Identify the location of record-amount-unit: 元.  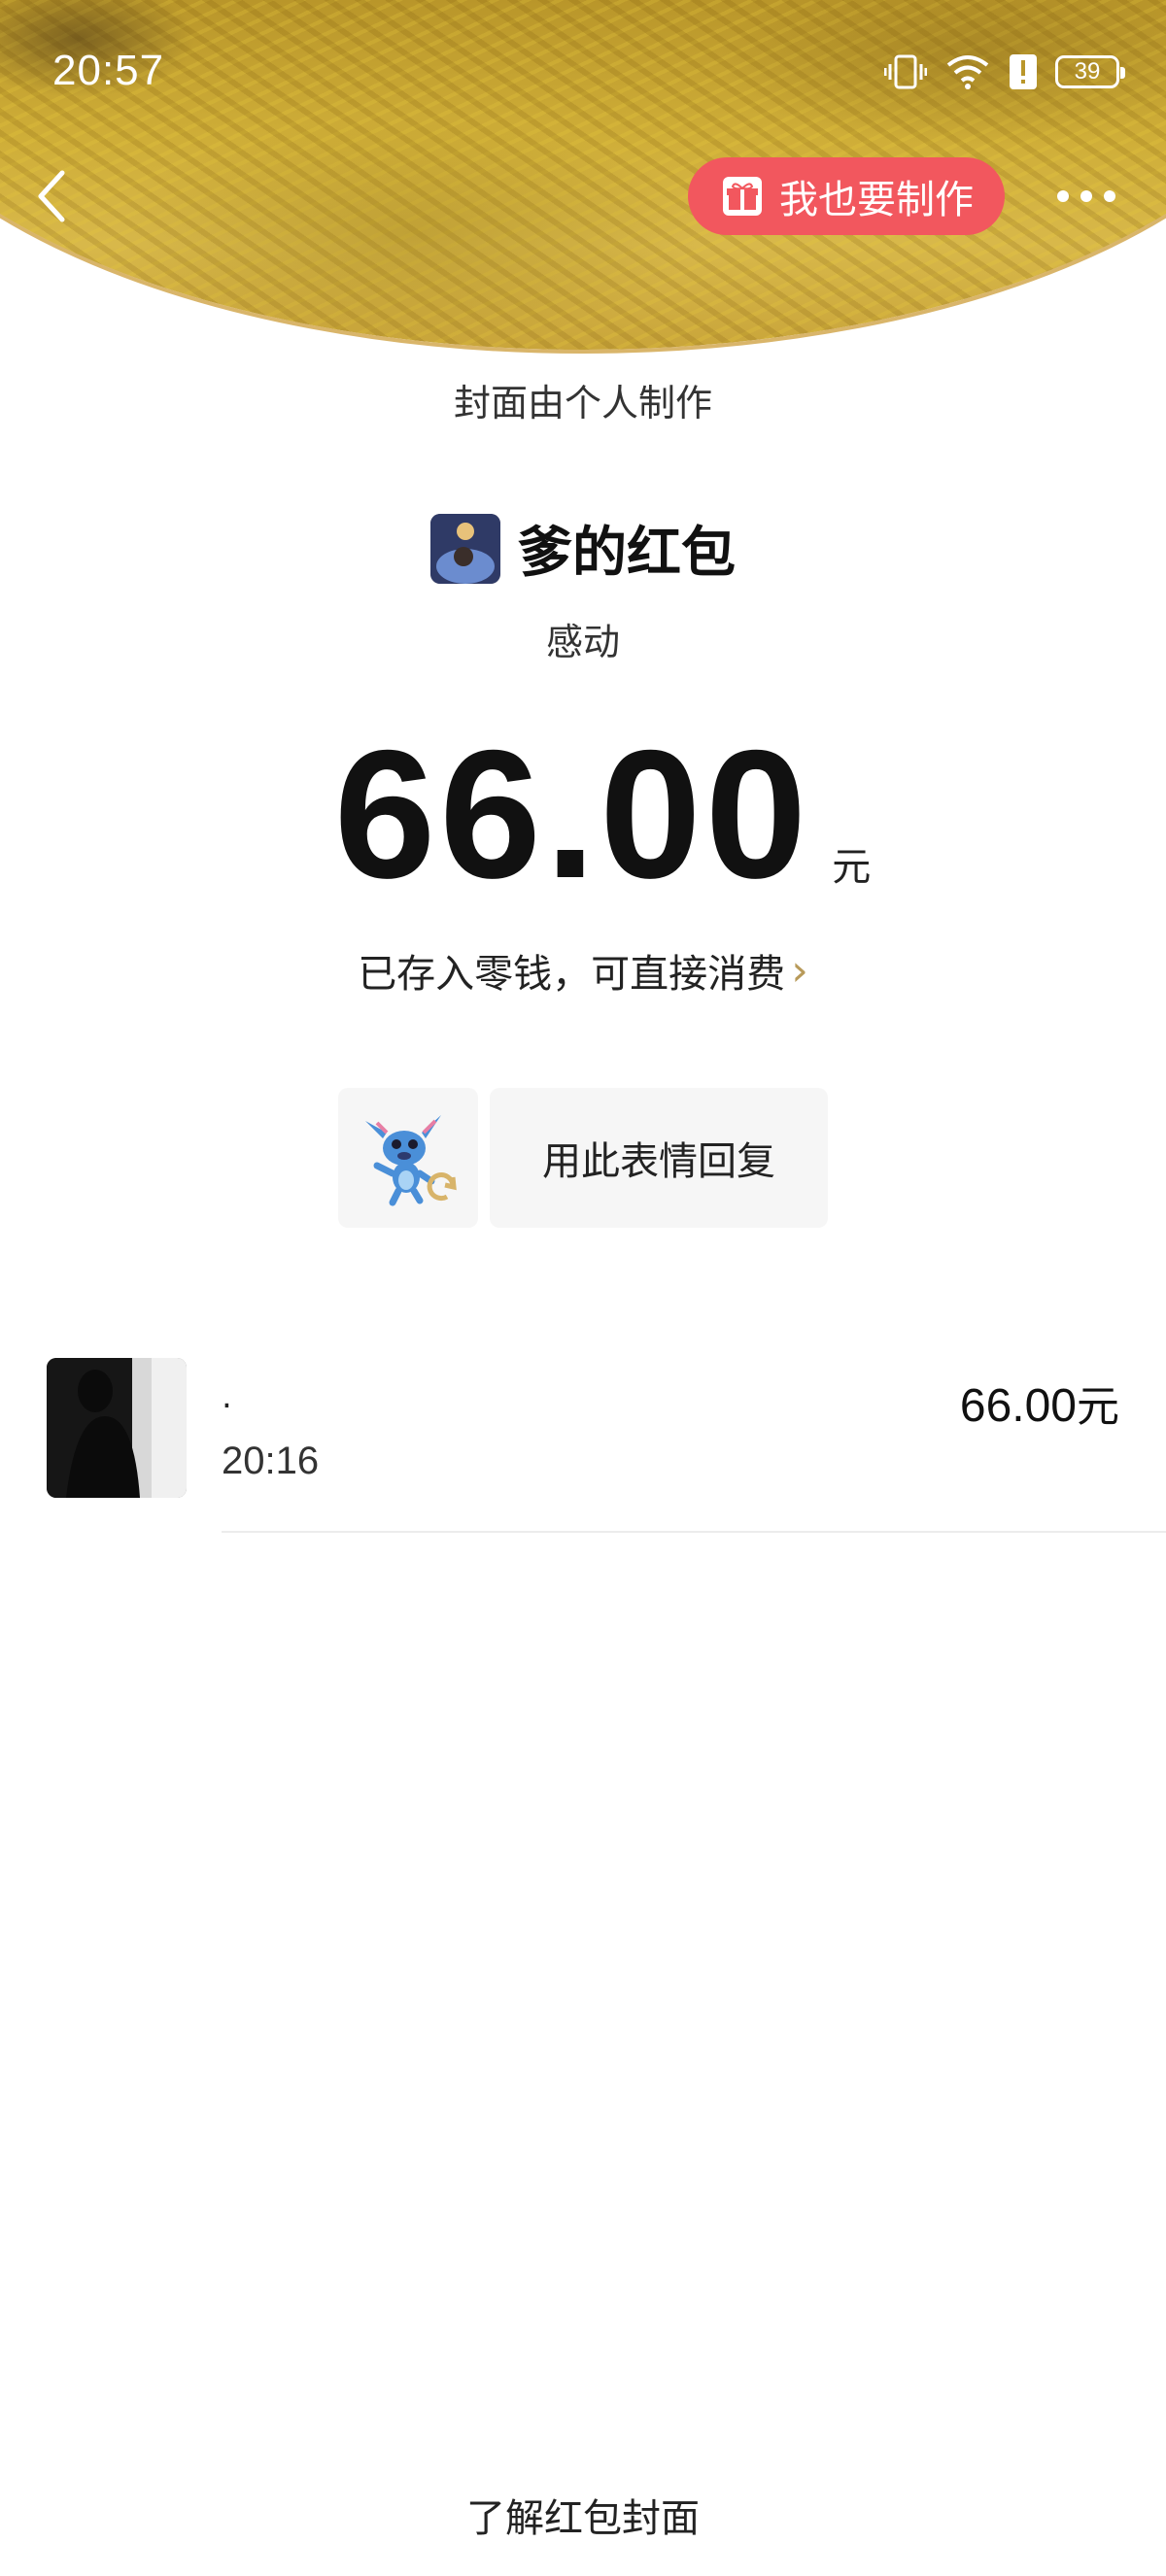
(1098, 1407).